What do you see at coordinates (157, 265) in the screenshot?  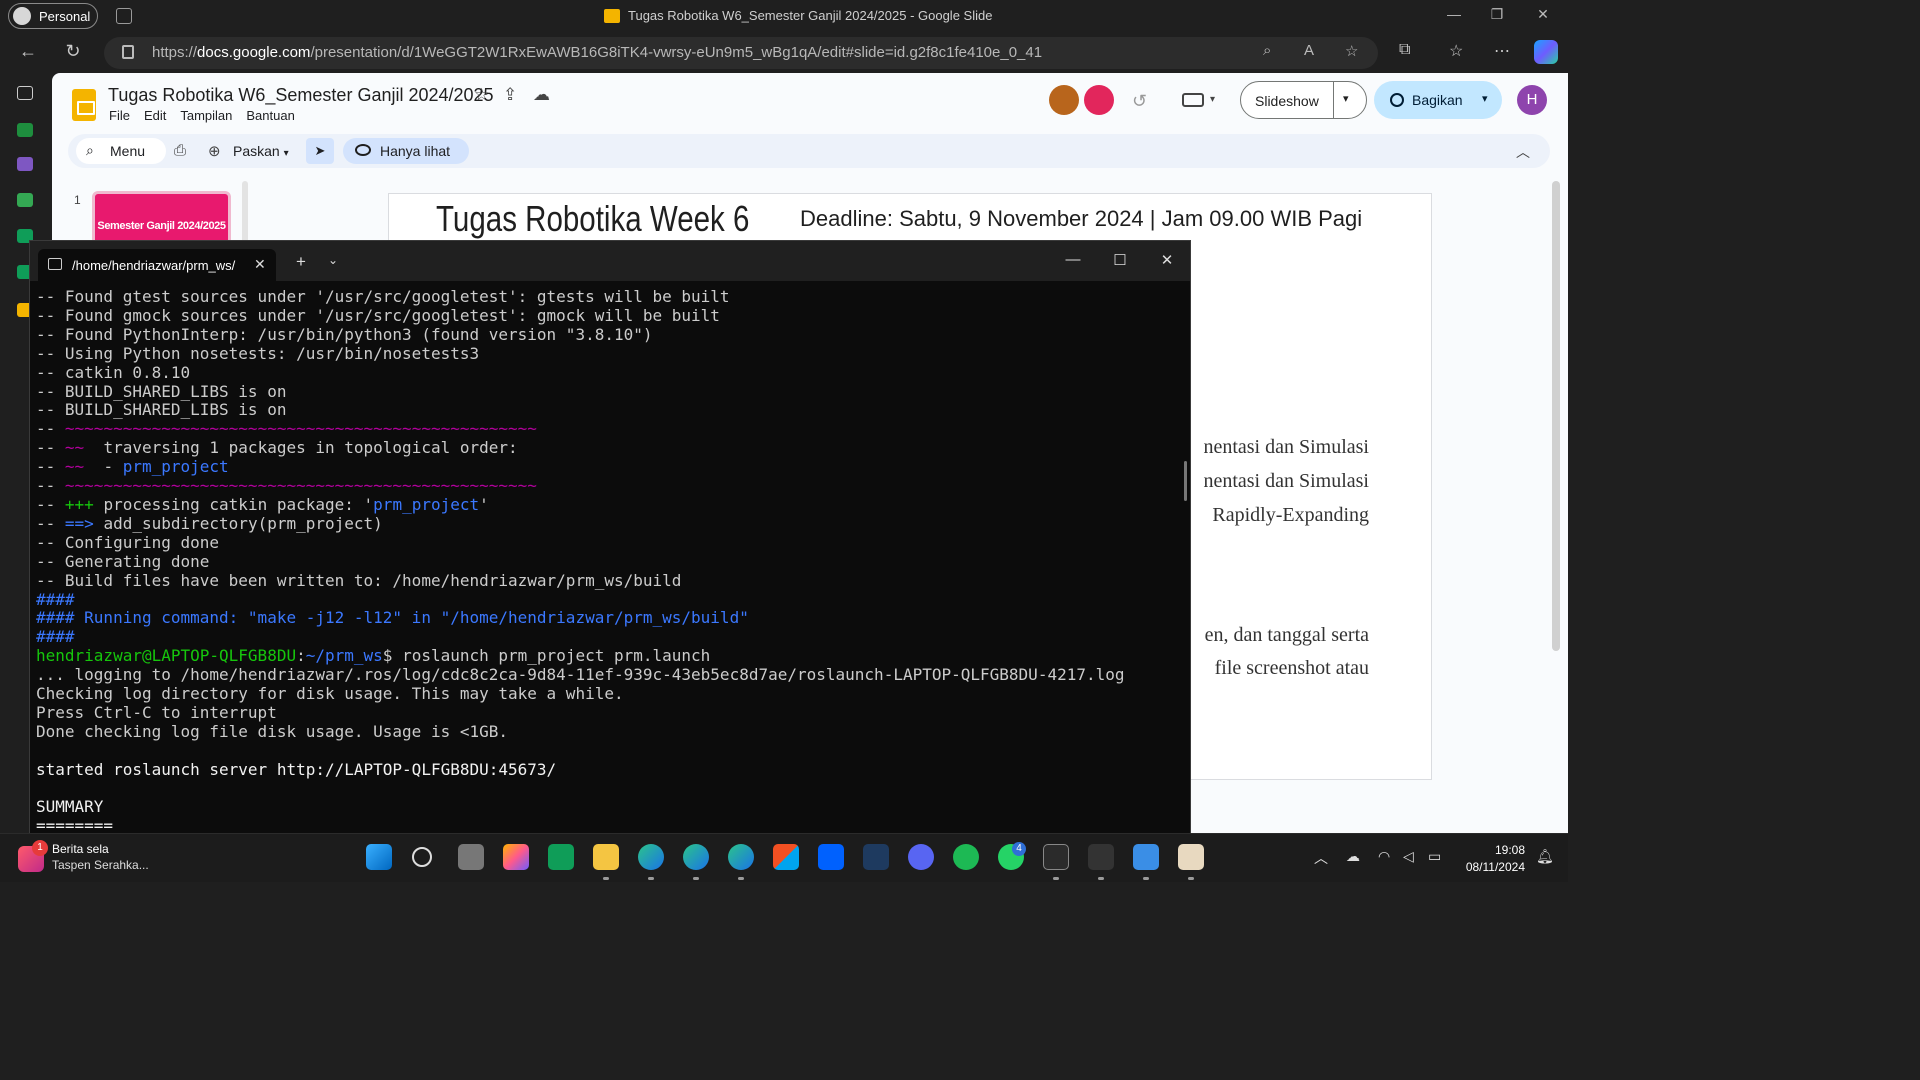 I see `terminal-tab: /home/hendriazwar/prm_ws/ ✕` at bounding box center [157, 265].